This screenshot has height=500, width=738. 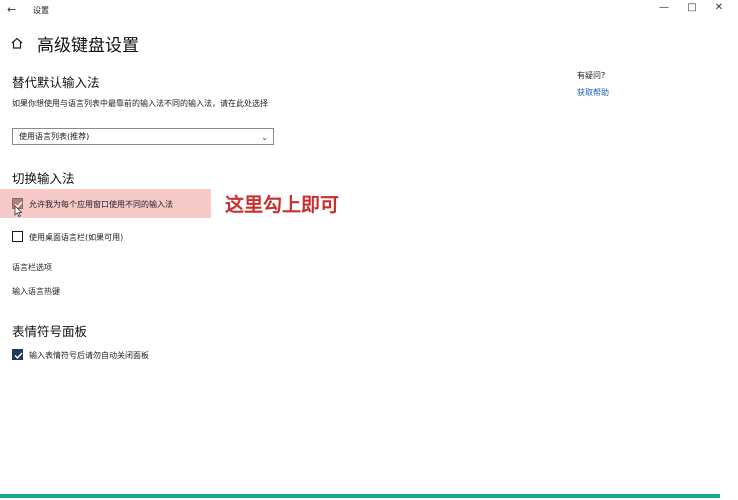 I want to click on annotation-text: 这里勾上即可, so click(x=282, y=205).